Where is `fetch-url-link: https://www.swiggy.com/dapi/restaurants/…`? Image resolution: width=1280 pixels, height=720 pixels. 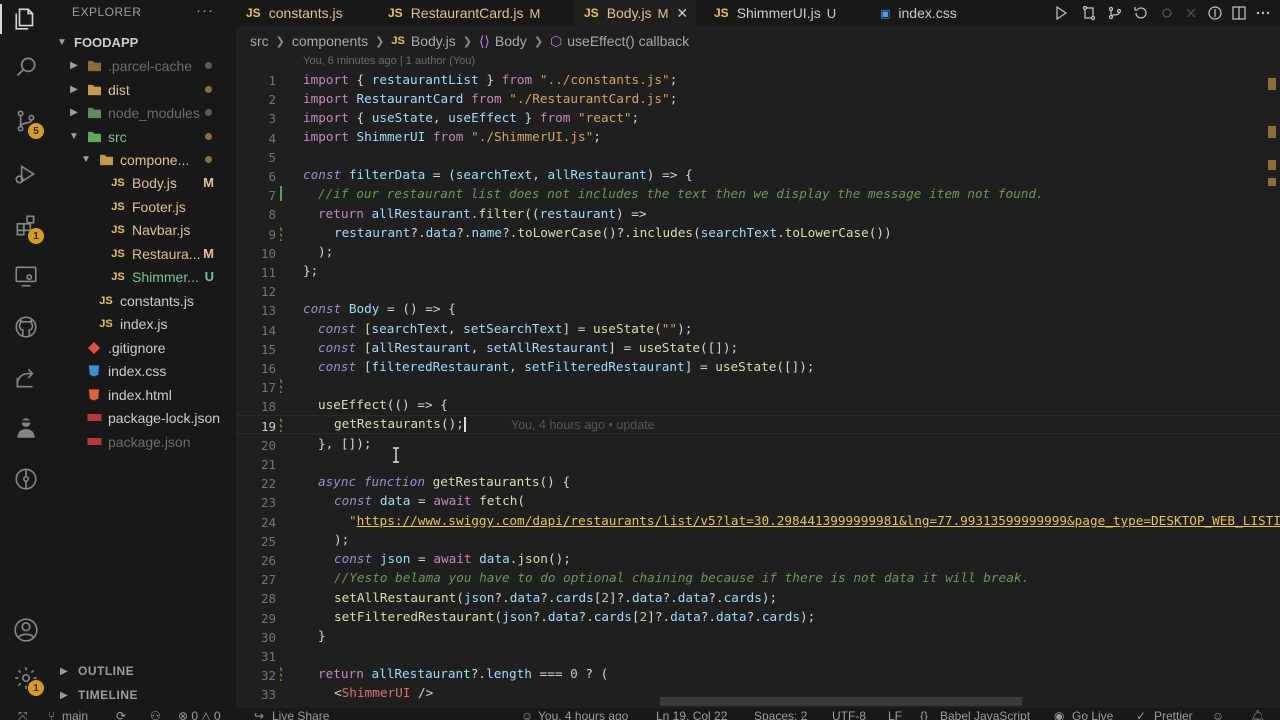 fetch-url-link: https://www.swiggy.com/dapi/restaurants/… is located at coordinates (818, 520).